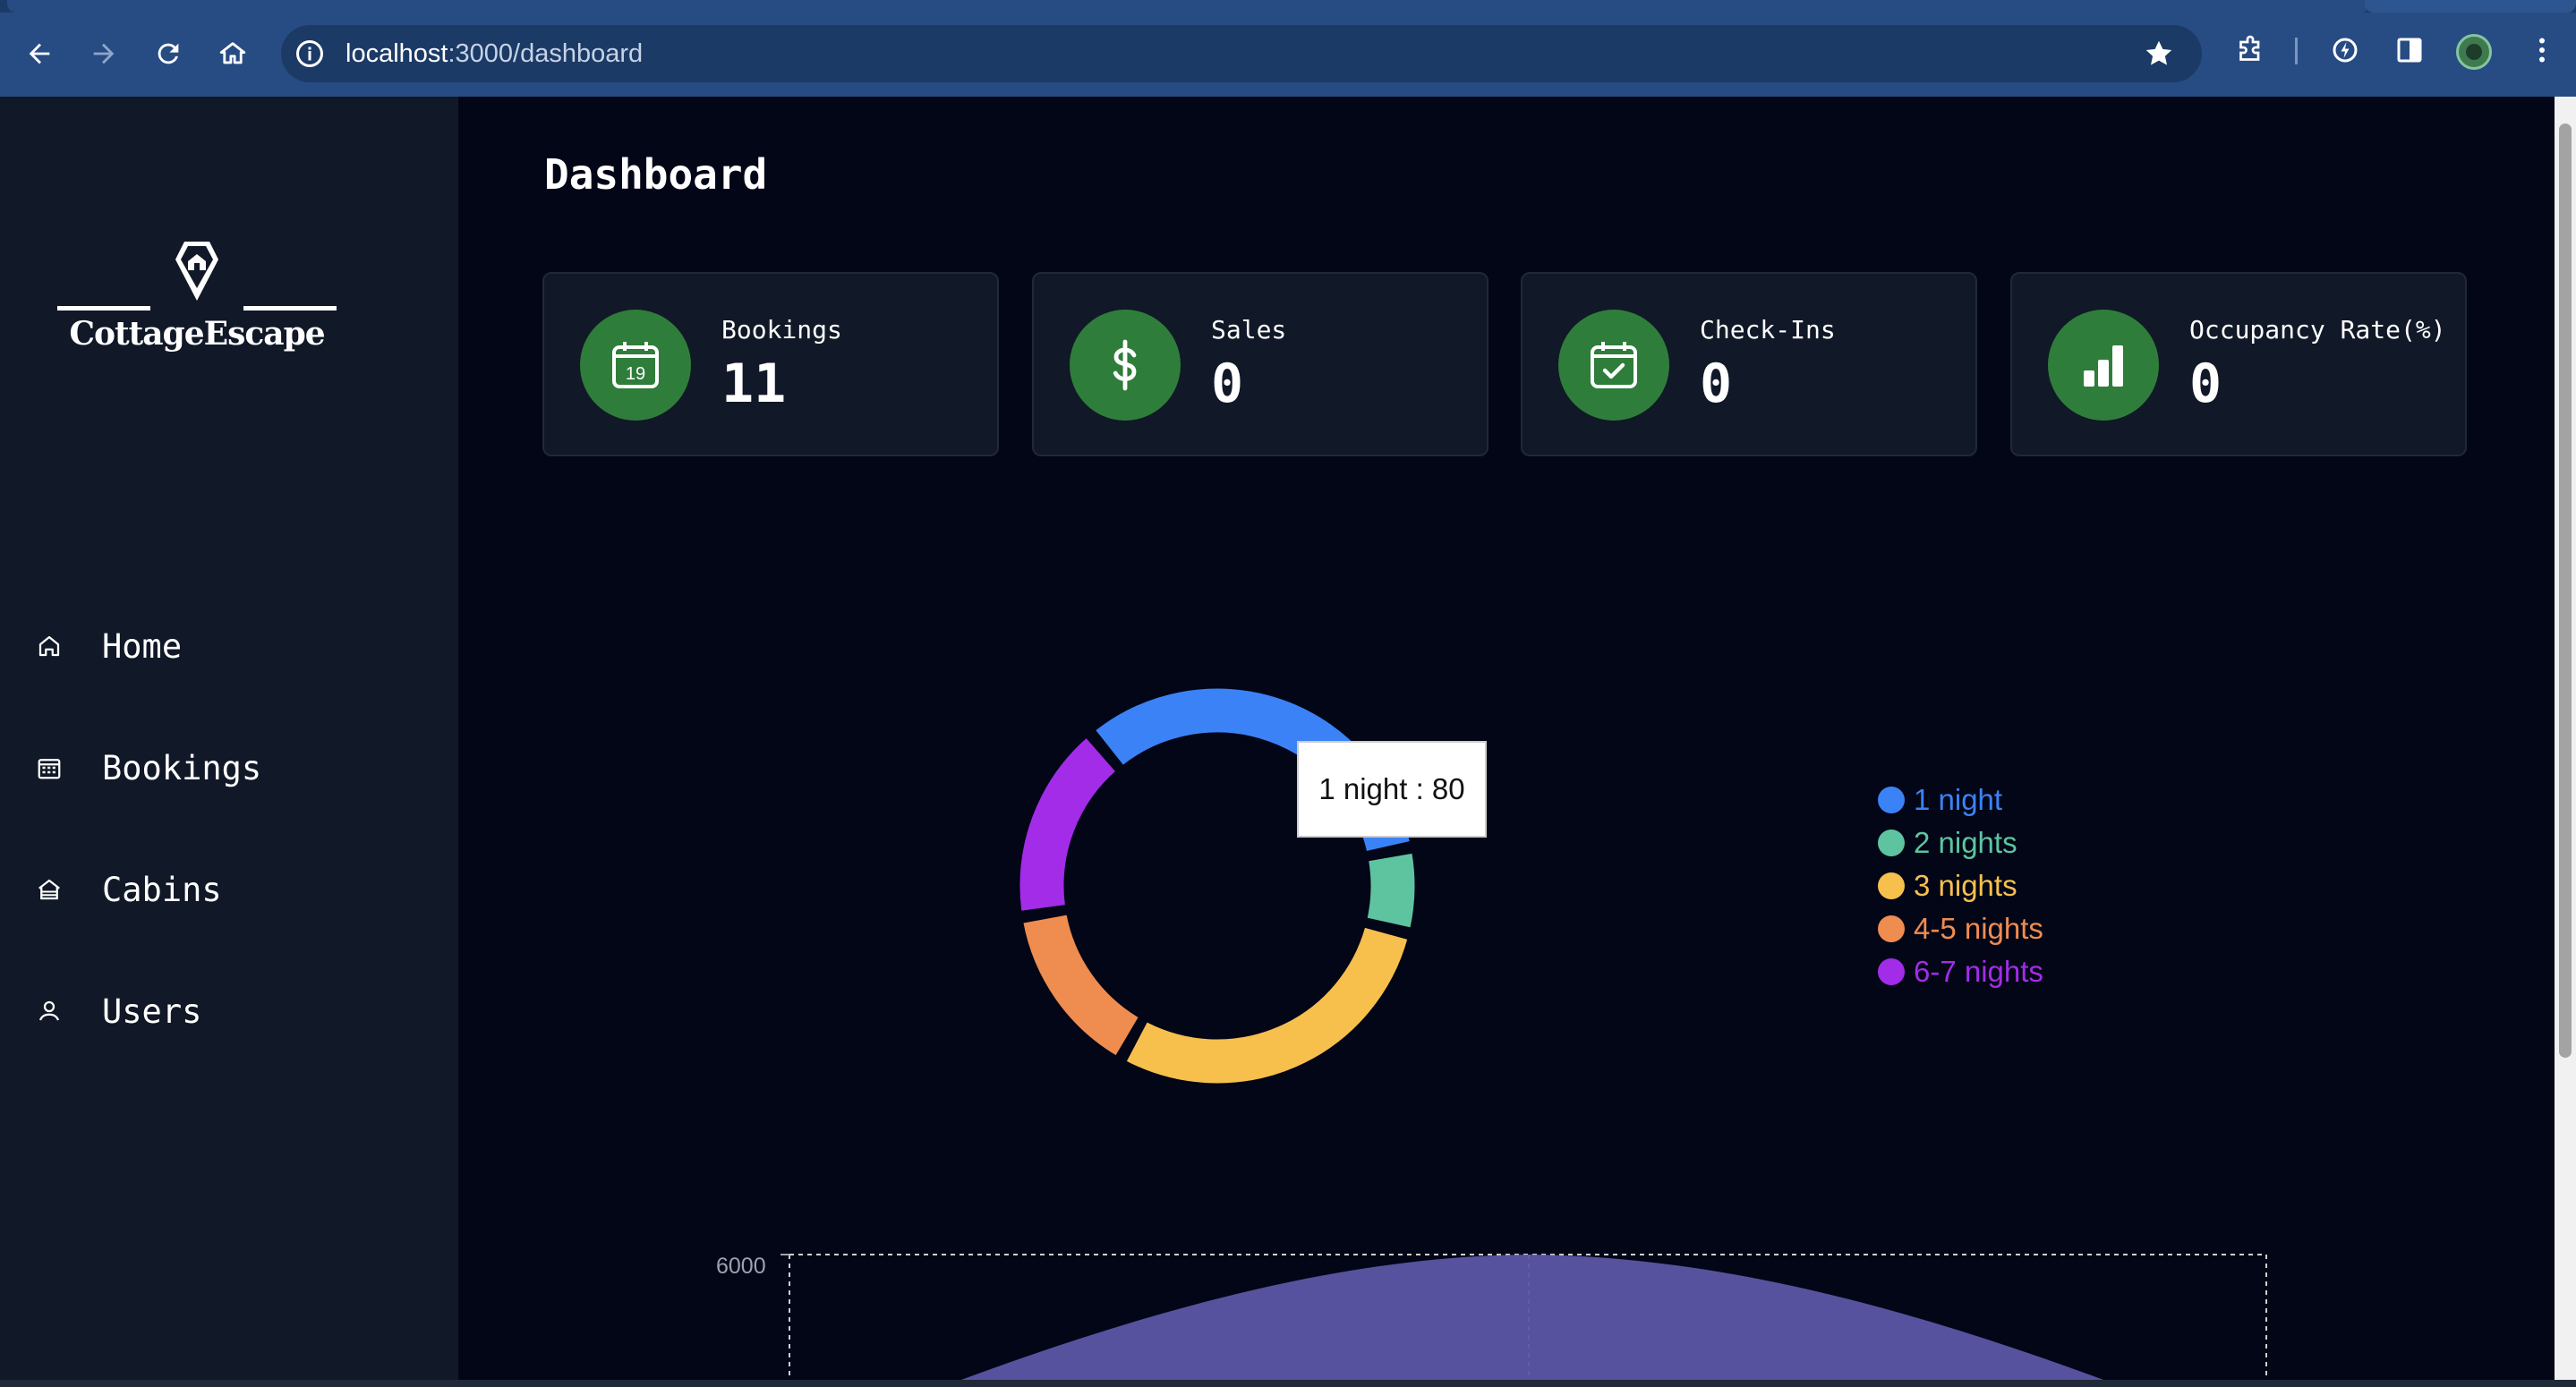 The height and width of the screenshot is (1387, 2576). I want to click on sidebar-item-label: Bookings, so click(182, 767).